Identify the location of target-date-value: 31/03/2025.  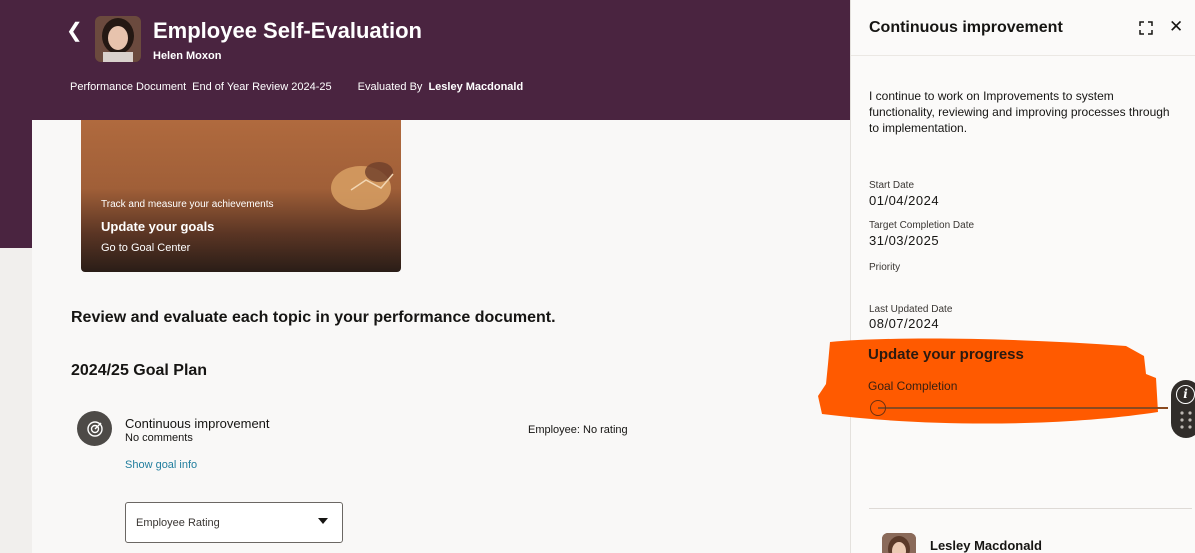
(904, 240).